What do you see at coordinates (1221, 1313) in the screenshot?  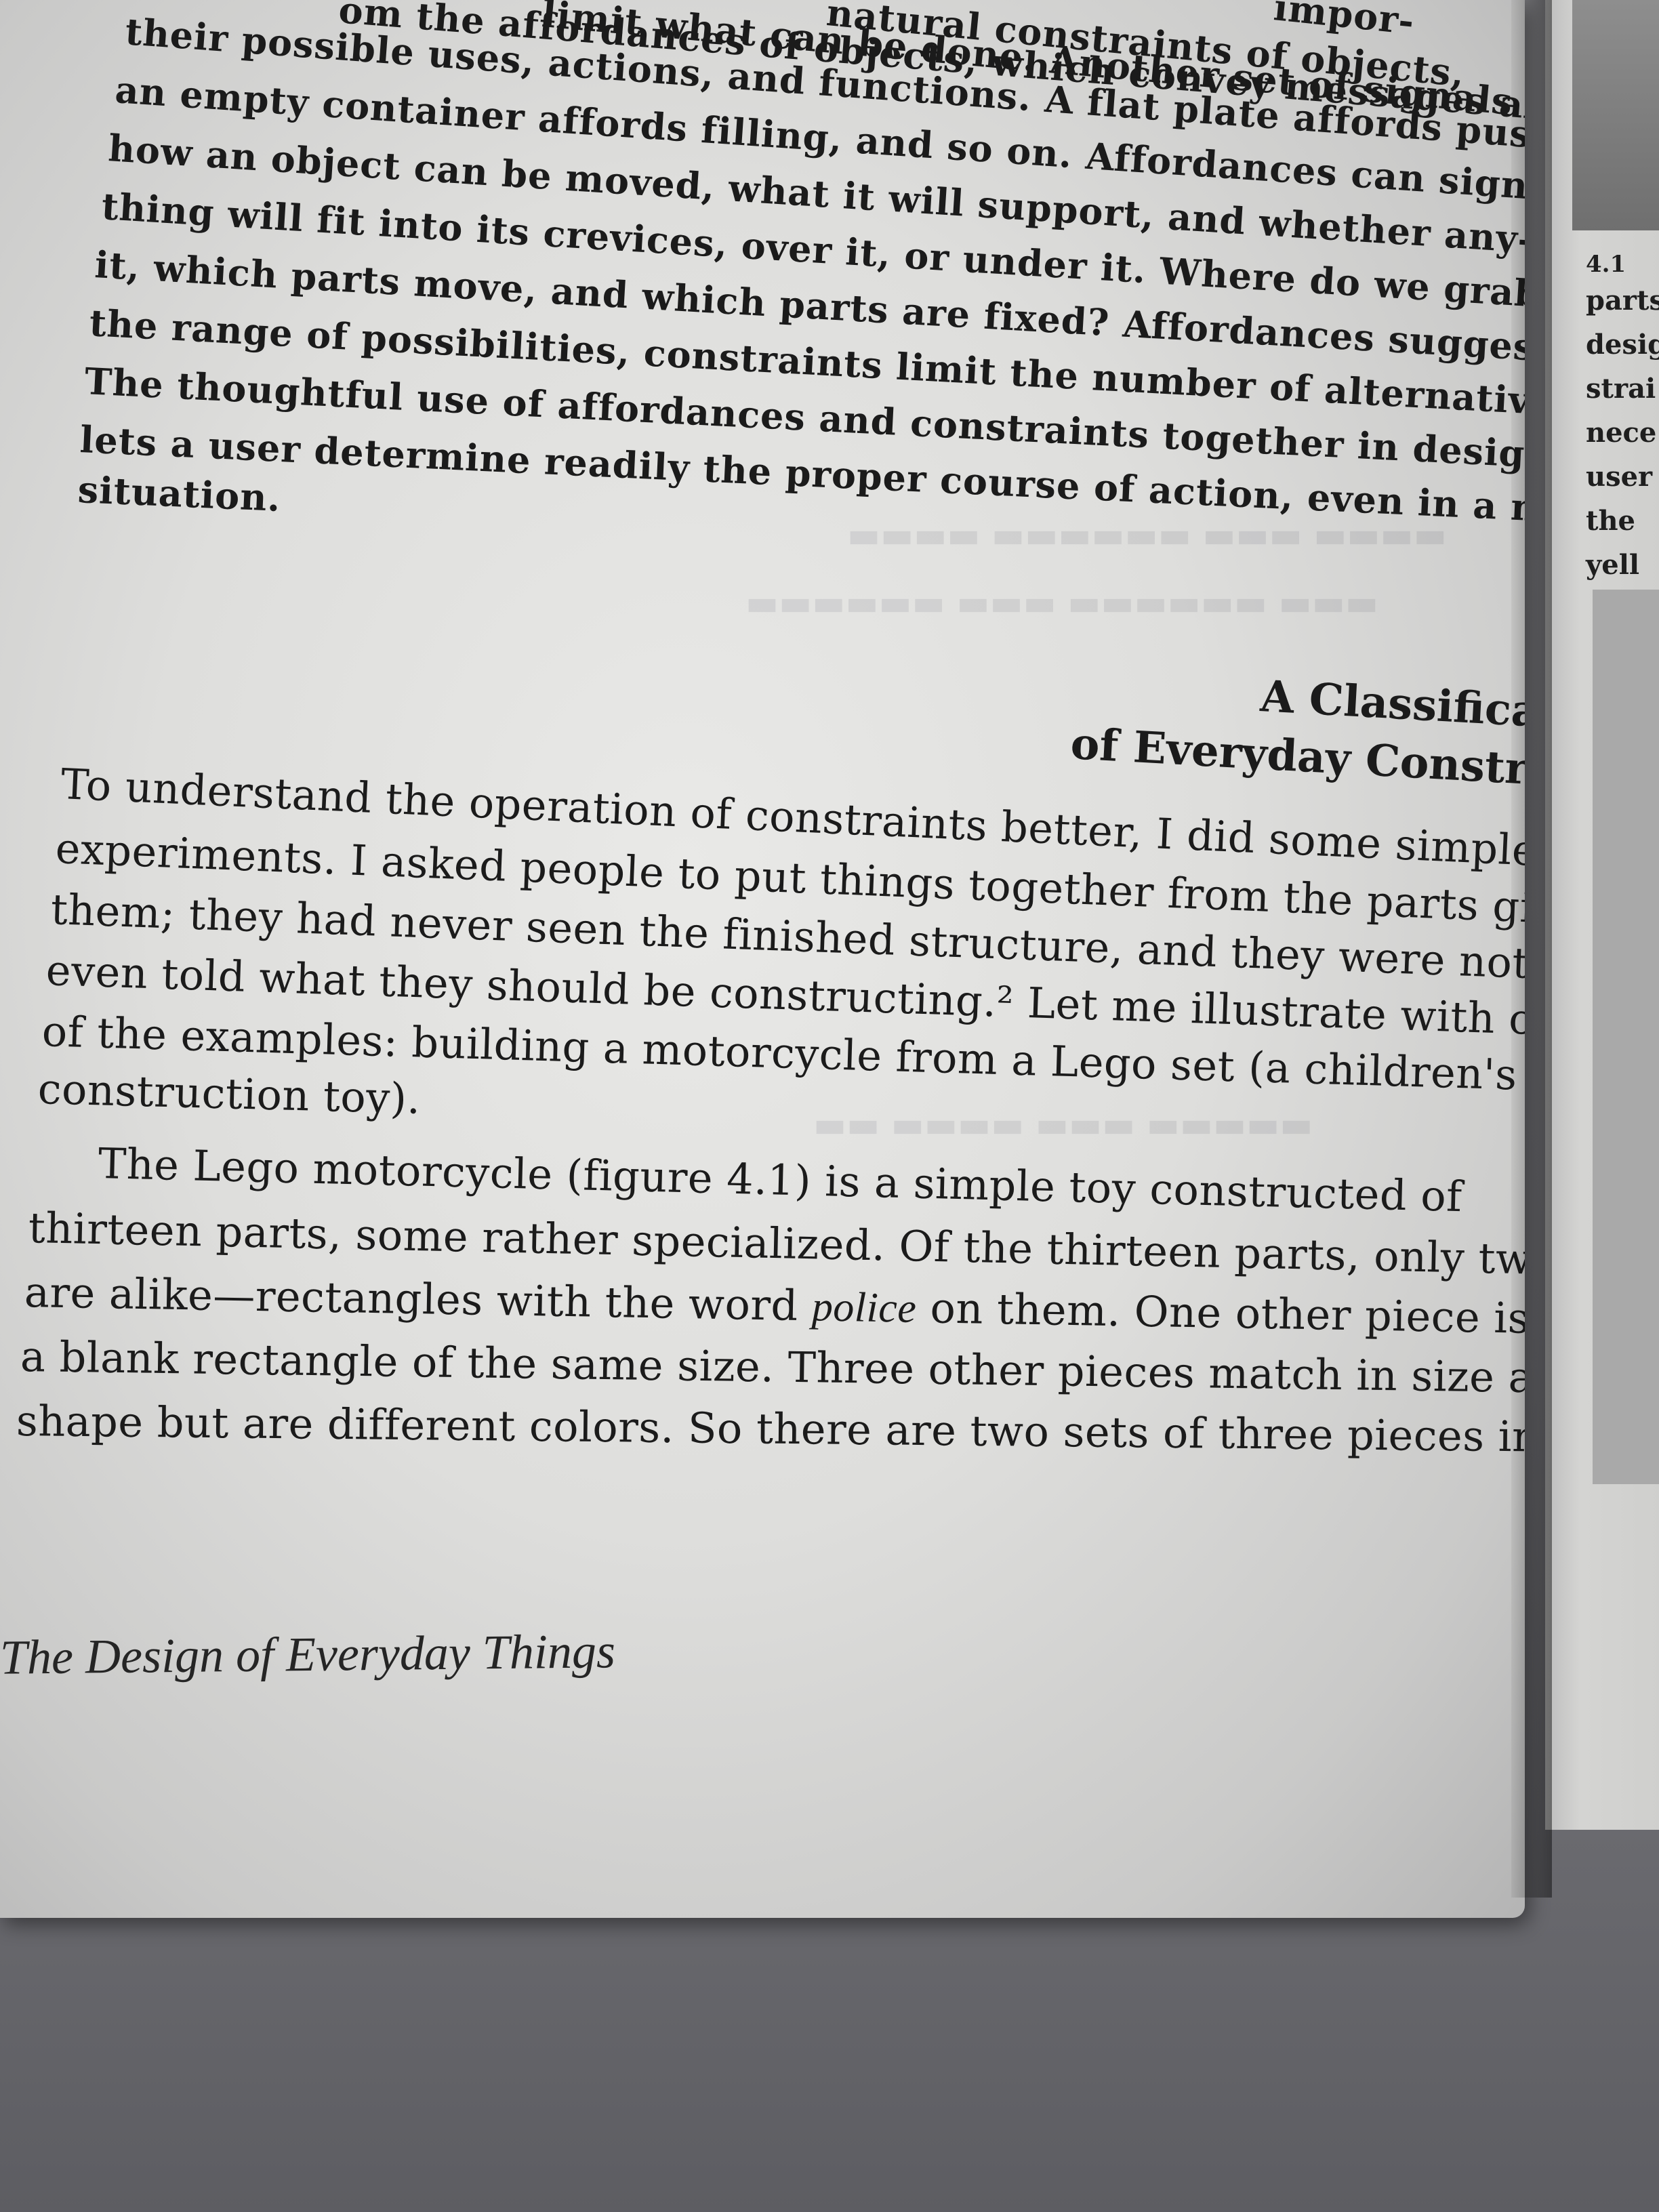 I see `text-run: on them. One other piece is` at bounding box center [1221, 1313].